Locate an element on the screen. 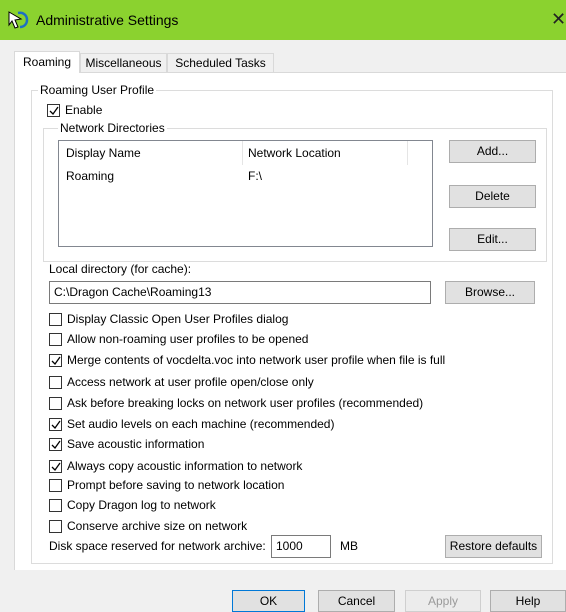 The height and width of the screenshot is (612, 566). tab-scheduled-tasks: Scheduled Tasks is located at coordinates (220, 62).